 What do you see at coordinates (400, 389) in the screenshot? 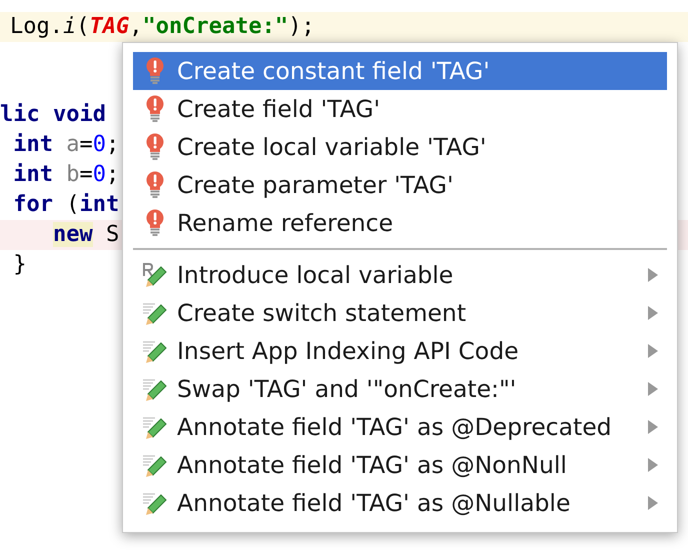
I see `menu-item: Swap 'TAG' and '"onCreate:"'` at bounding box center [400, 389].